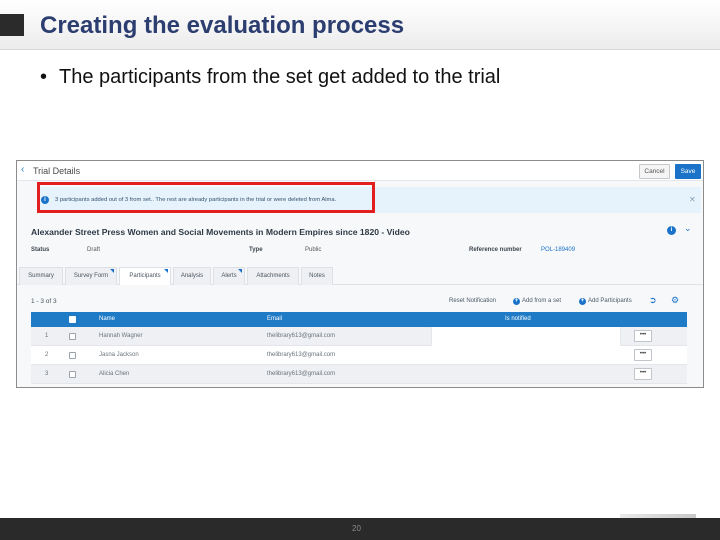 The image size is (720, 540). Describe the element at coordinates (47, 374) in the screenshot. I see `row-number: 3` at that location.